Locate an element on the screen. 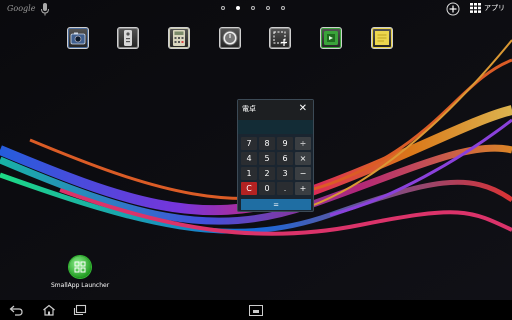 The width and height of the screenshot is (512, 320). key-6: 6 is located at coordinates (285, 158).